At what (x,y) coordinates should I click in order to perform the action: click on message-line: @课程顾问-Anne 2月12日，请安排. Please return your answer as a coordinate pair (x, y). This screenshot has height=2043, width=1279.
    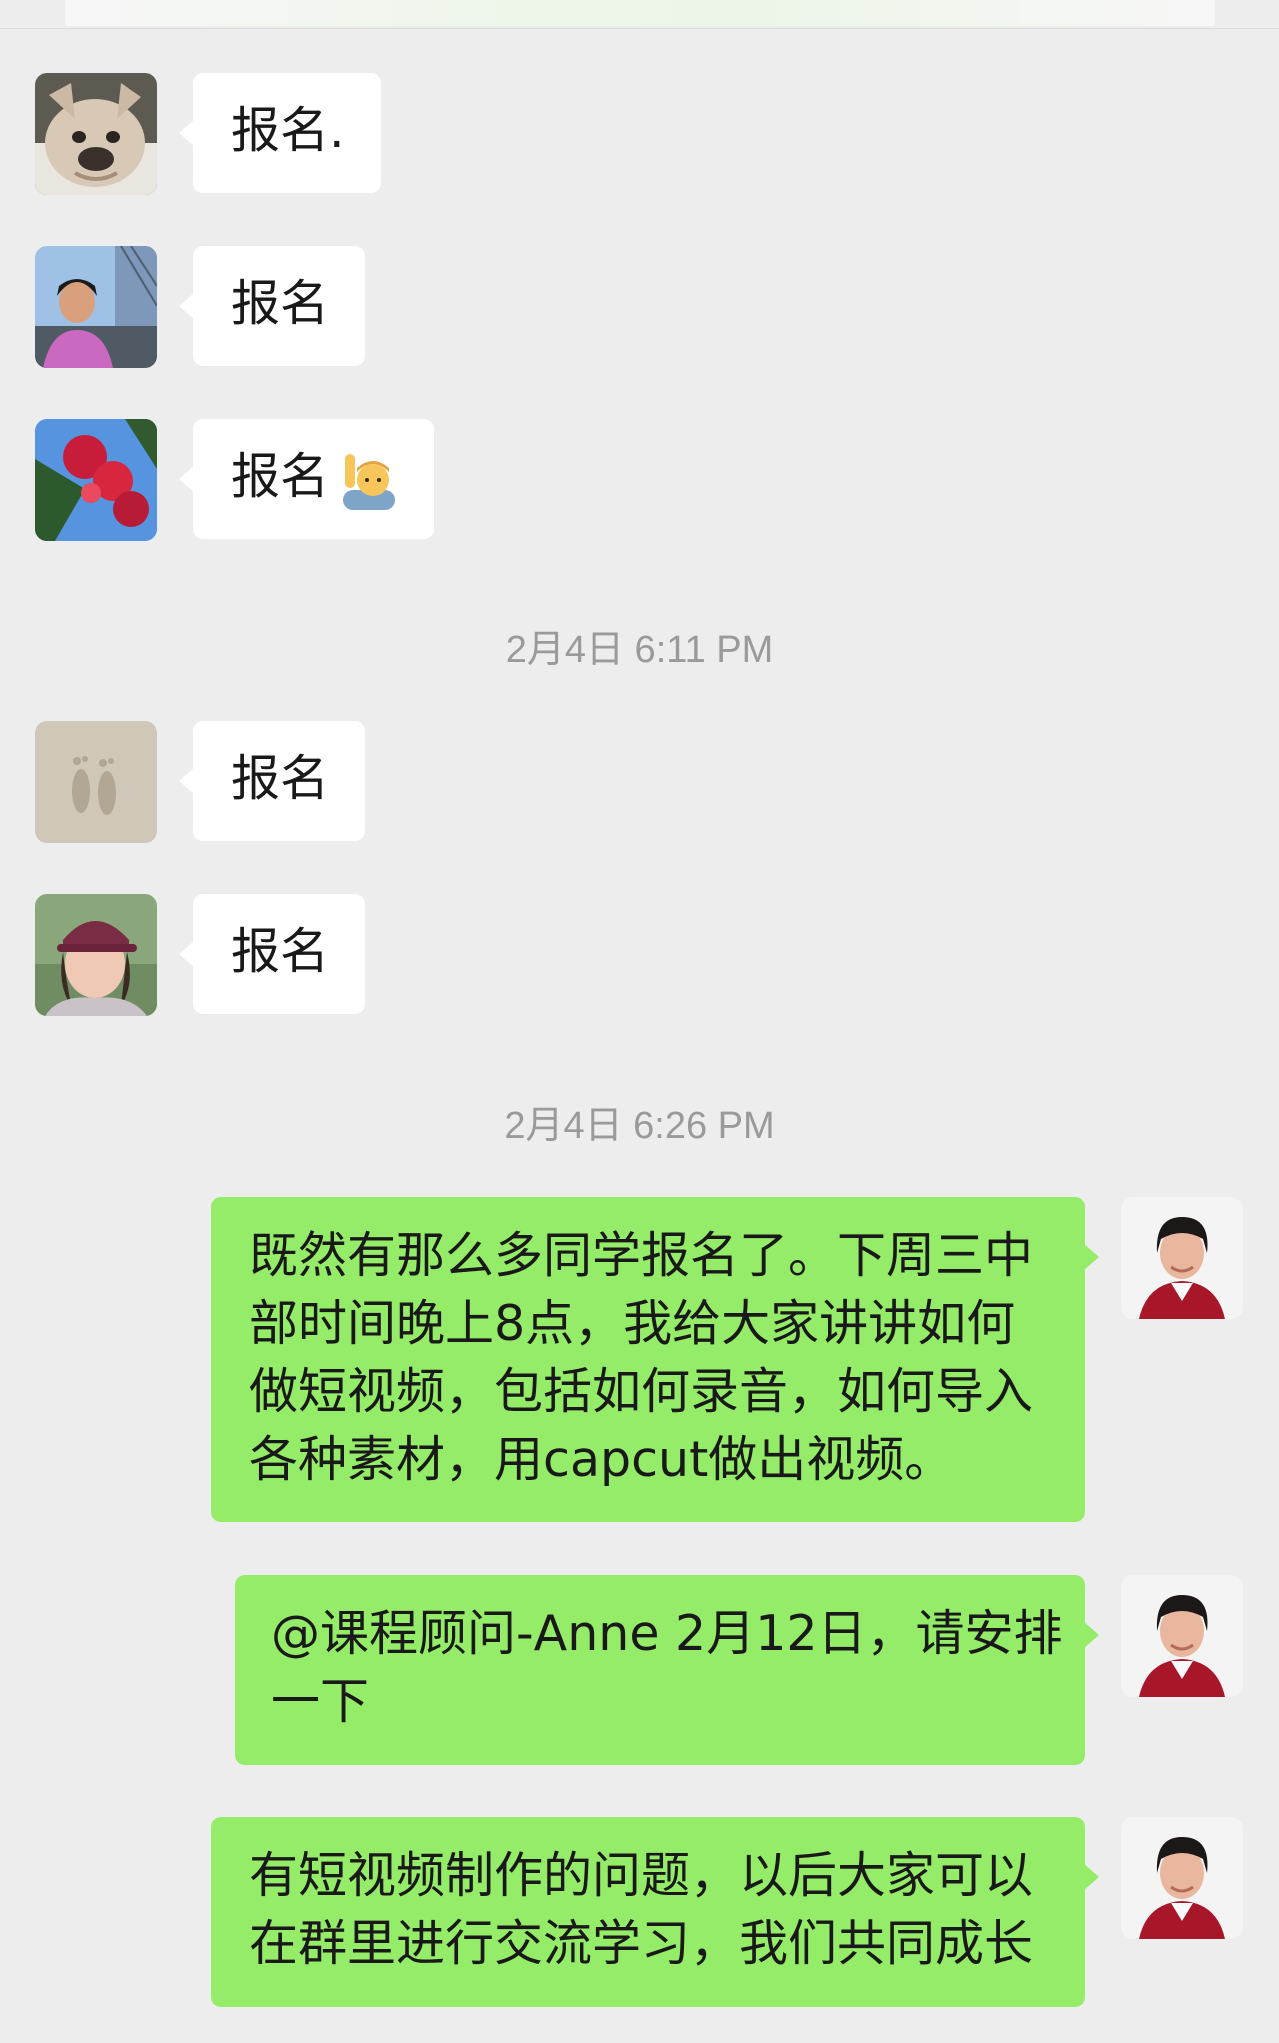
    Looking at the image, I should click on (667, 1633).